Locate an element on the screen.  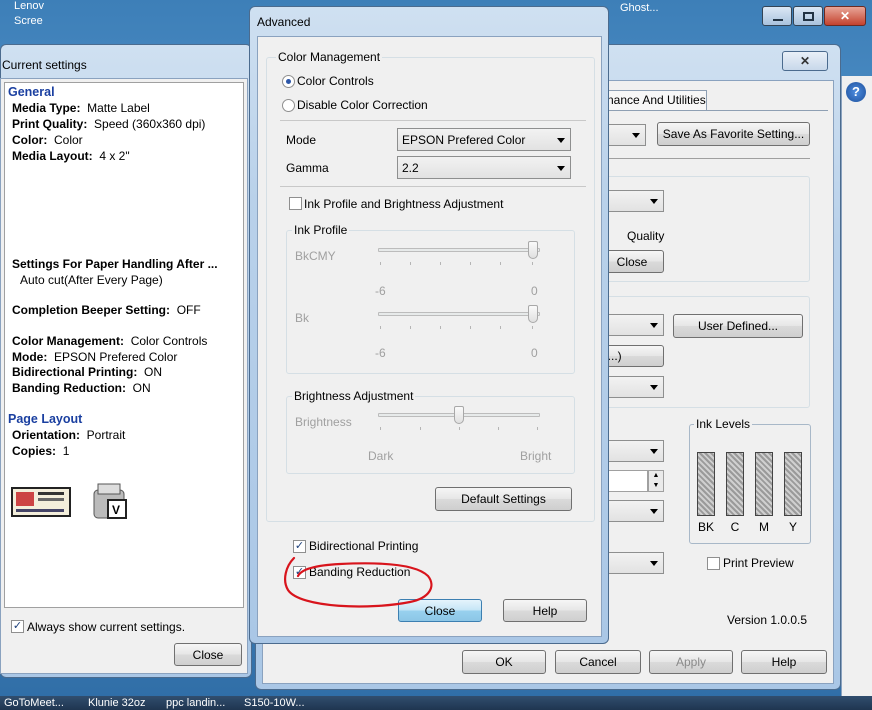
ink-label: BK is located at coordinates (705, 527).